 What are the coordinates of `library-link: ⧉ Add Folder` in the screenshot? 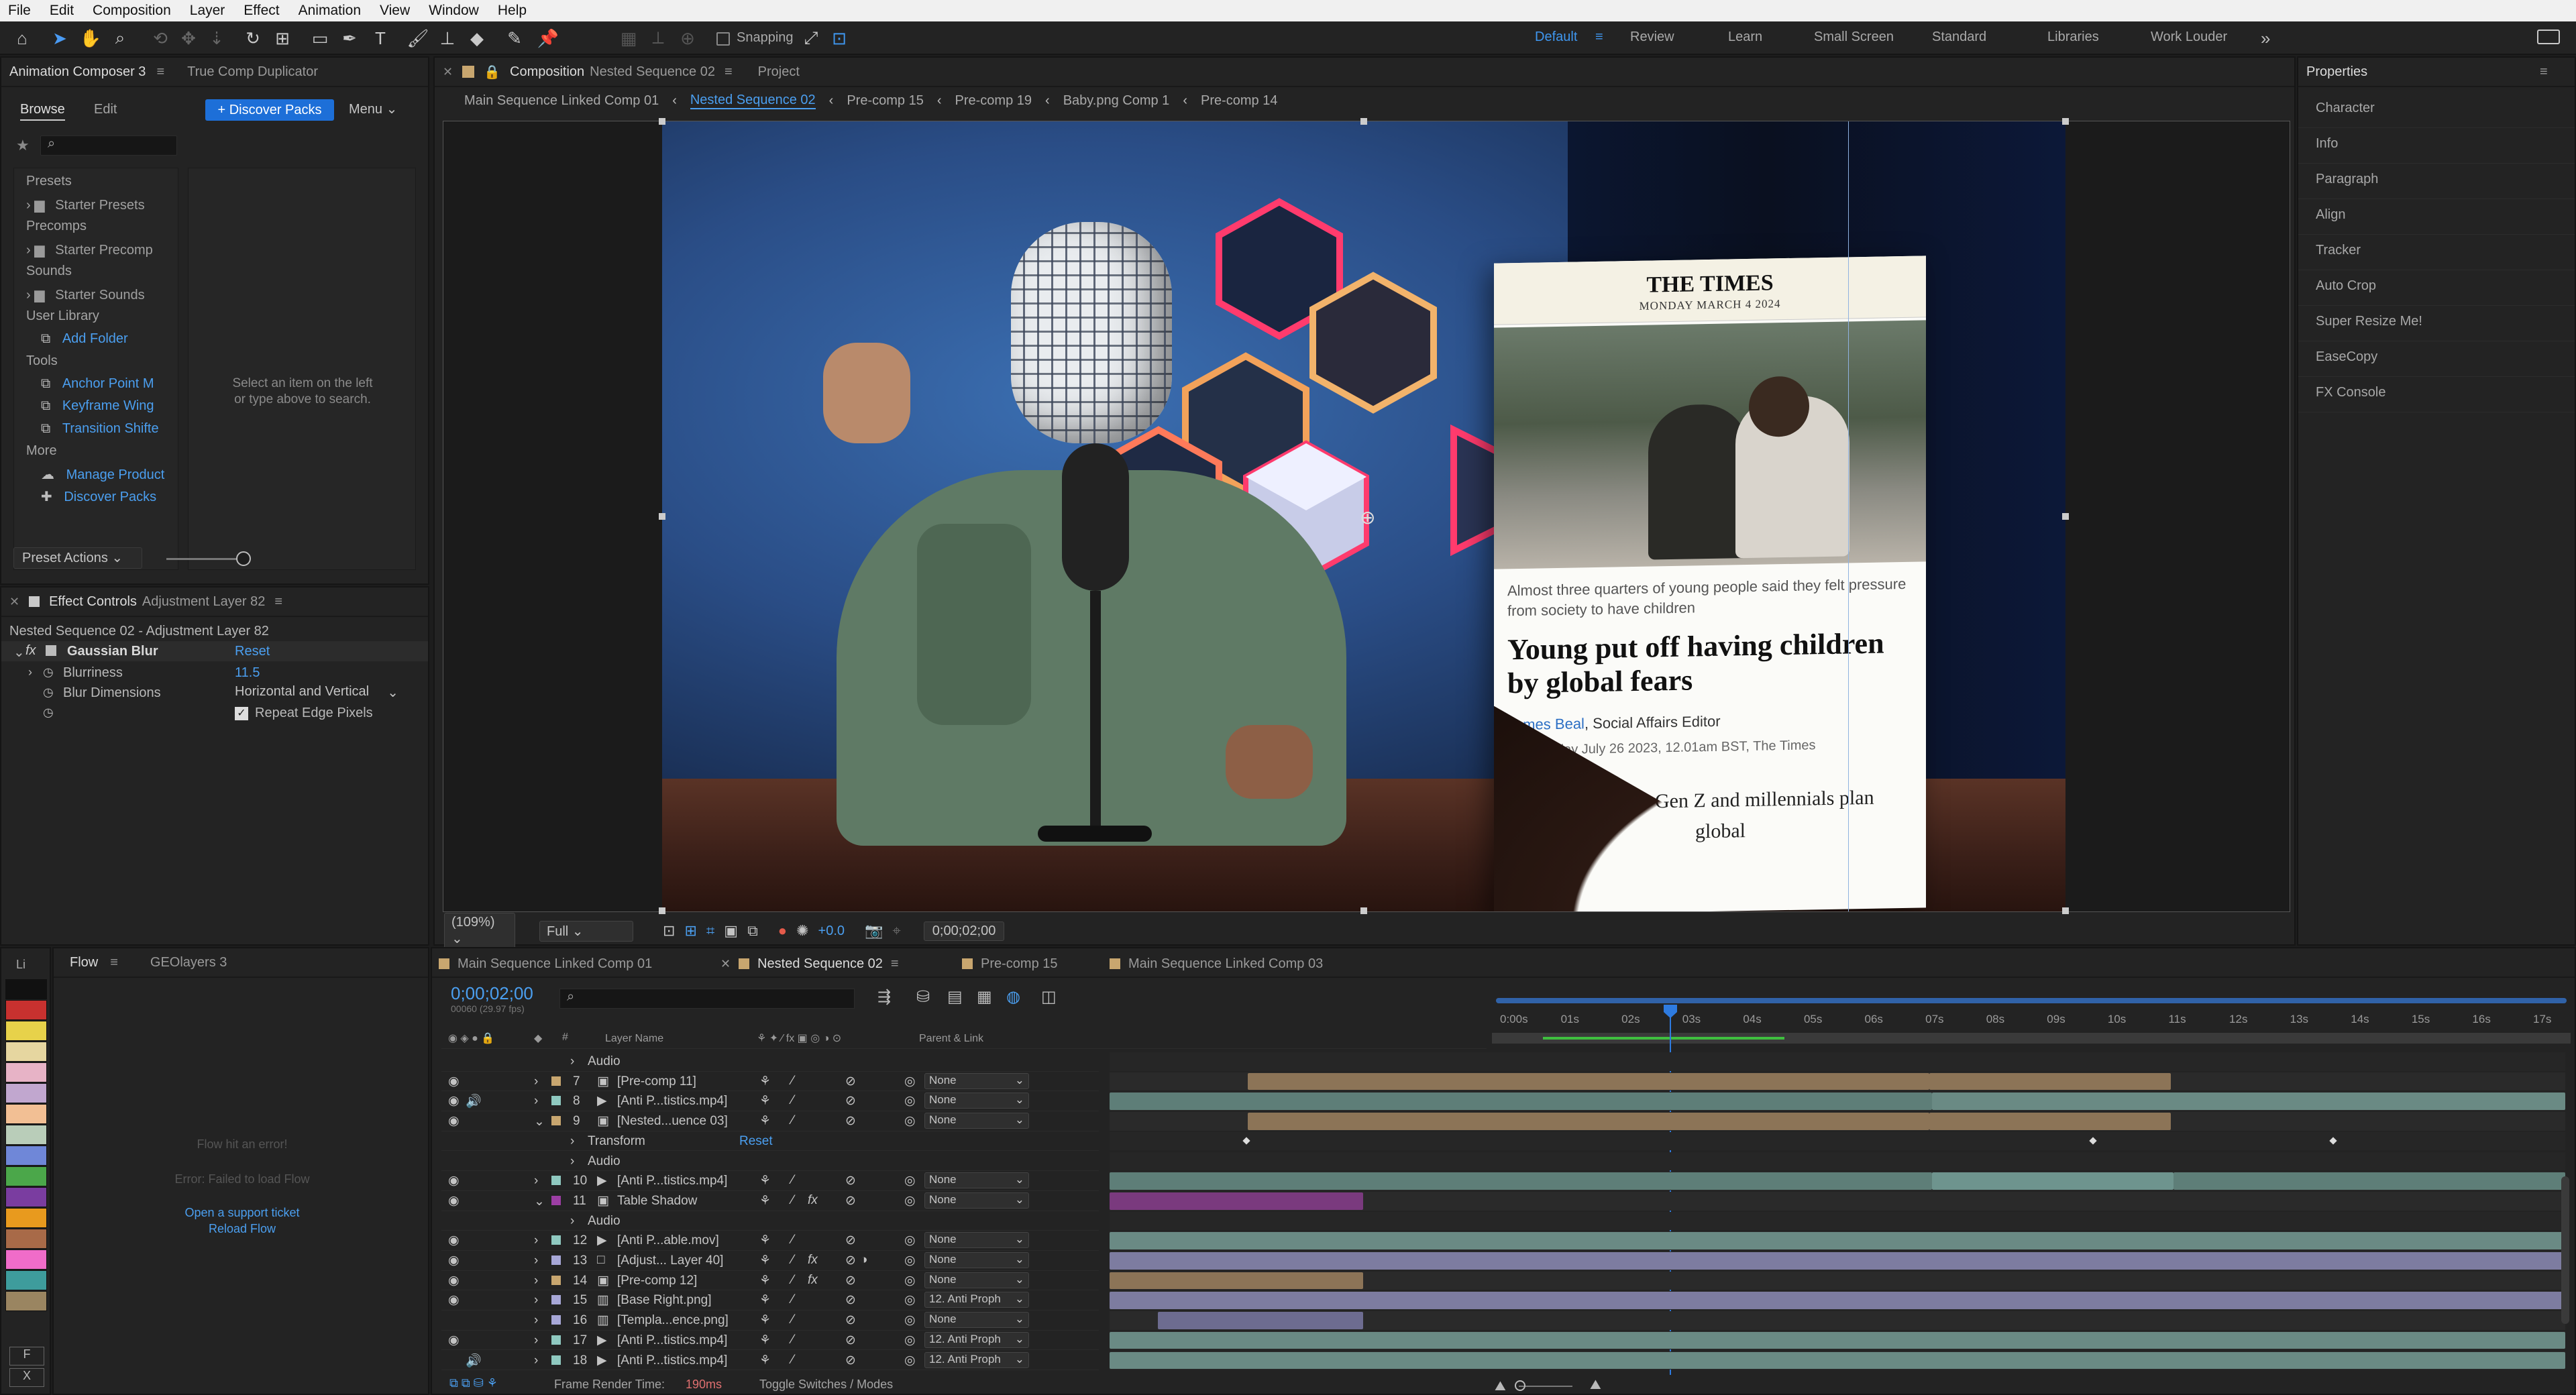 It's located at (84, 339).